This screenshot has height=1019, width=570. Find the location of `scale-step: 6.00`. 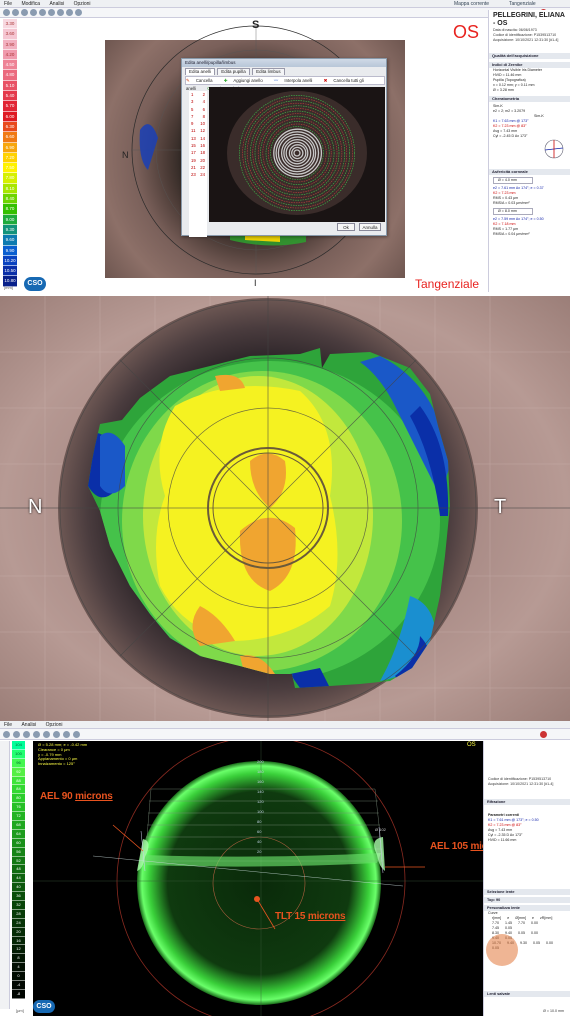

scale-step: 6.00 is located at coordinates (10, 116).